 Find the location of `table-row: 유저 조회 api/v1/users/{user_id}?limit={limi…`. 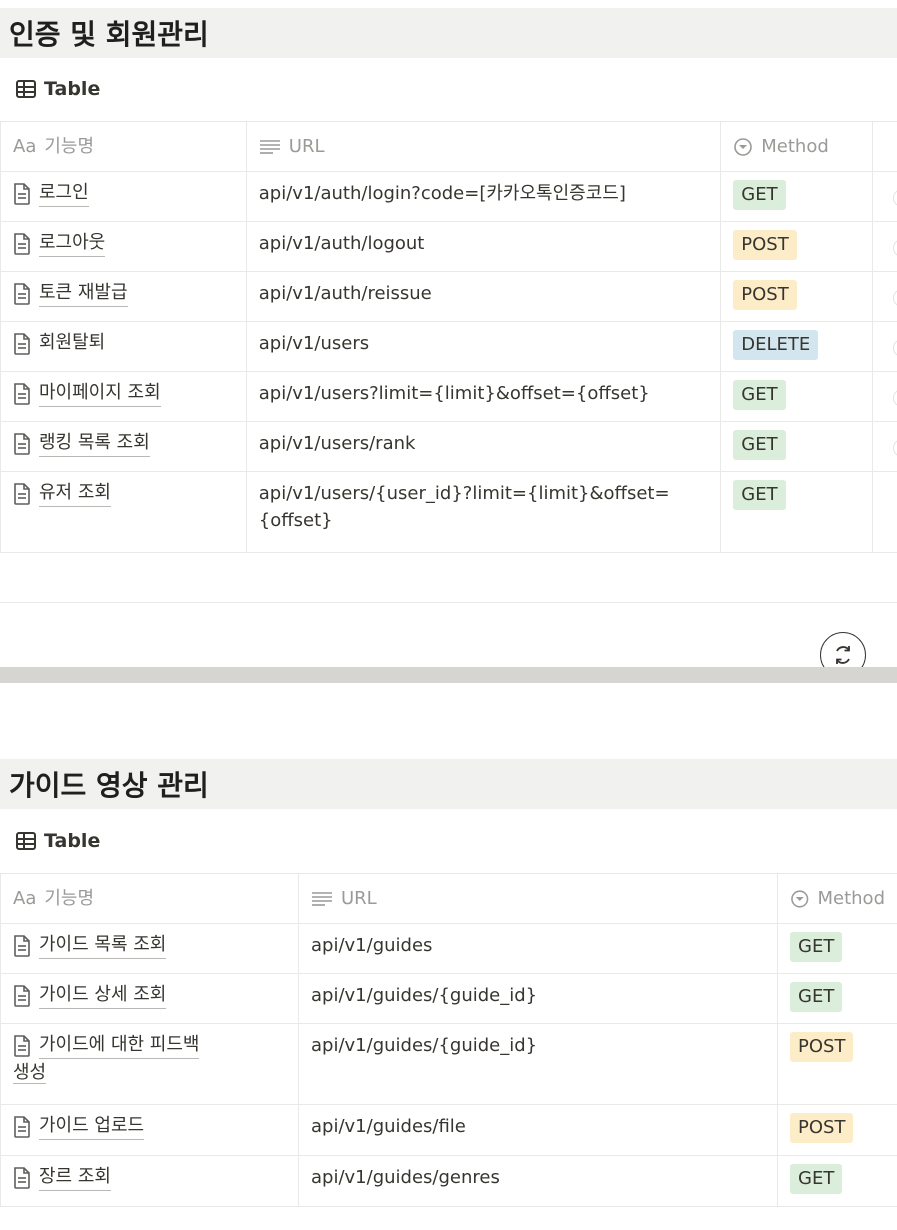

table-row: 유저 조회 api/v1/users/{user_id}?limit={limi… is located at coordinates (448, 512).